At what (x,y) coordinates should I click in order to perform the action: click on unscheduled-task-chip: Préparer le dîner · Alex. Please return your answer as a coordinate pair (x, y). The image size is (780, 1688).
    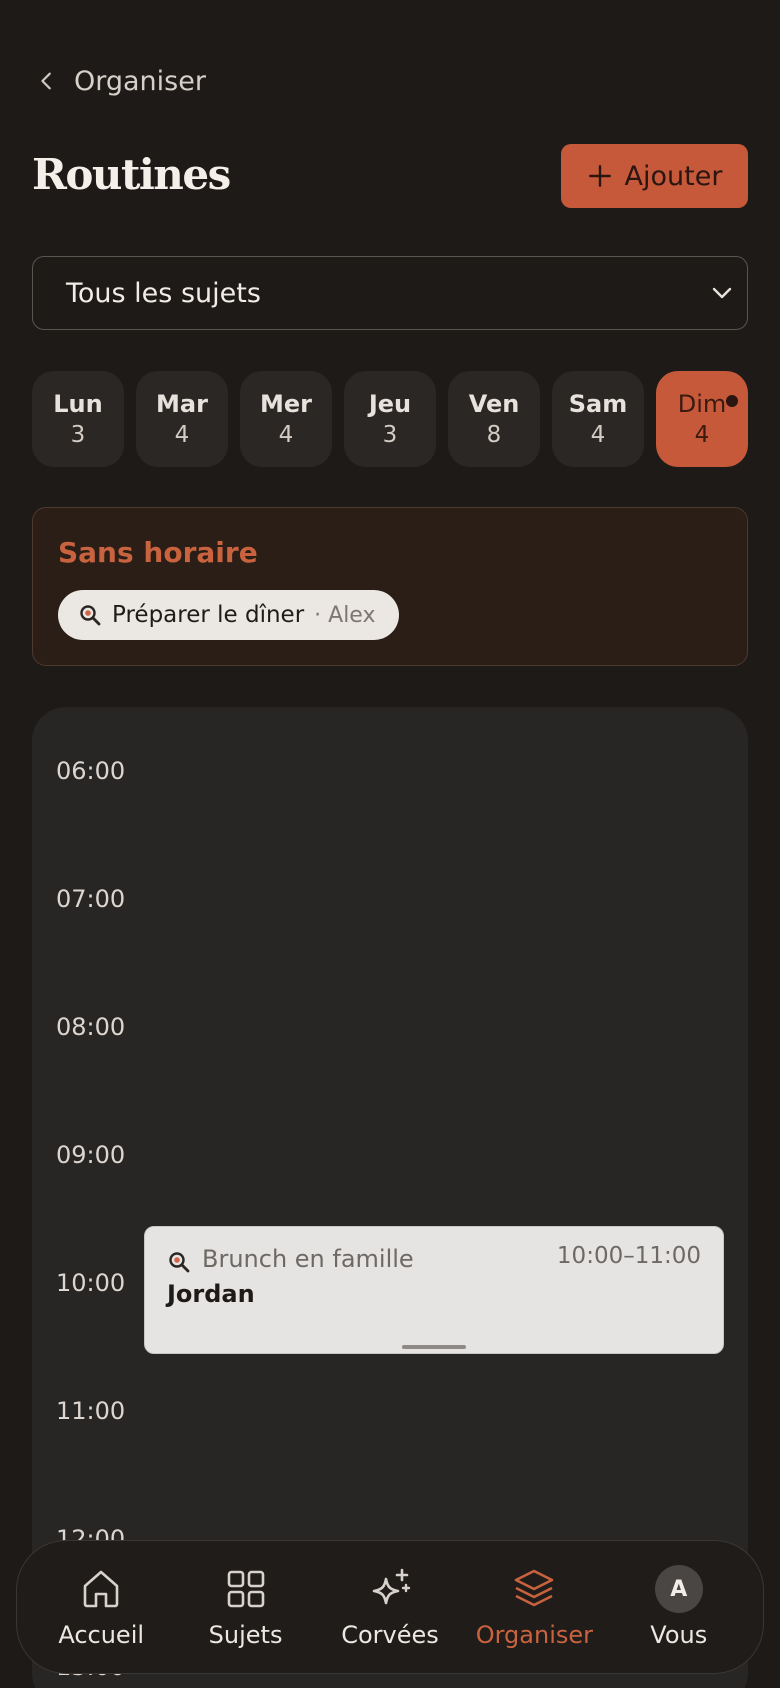
    Looking at the image, I should click on (229, 615).